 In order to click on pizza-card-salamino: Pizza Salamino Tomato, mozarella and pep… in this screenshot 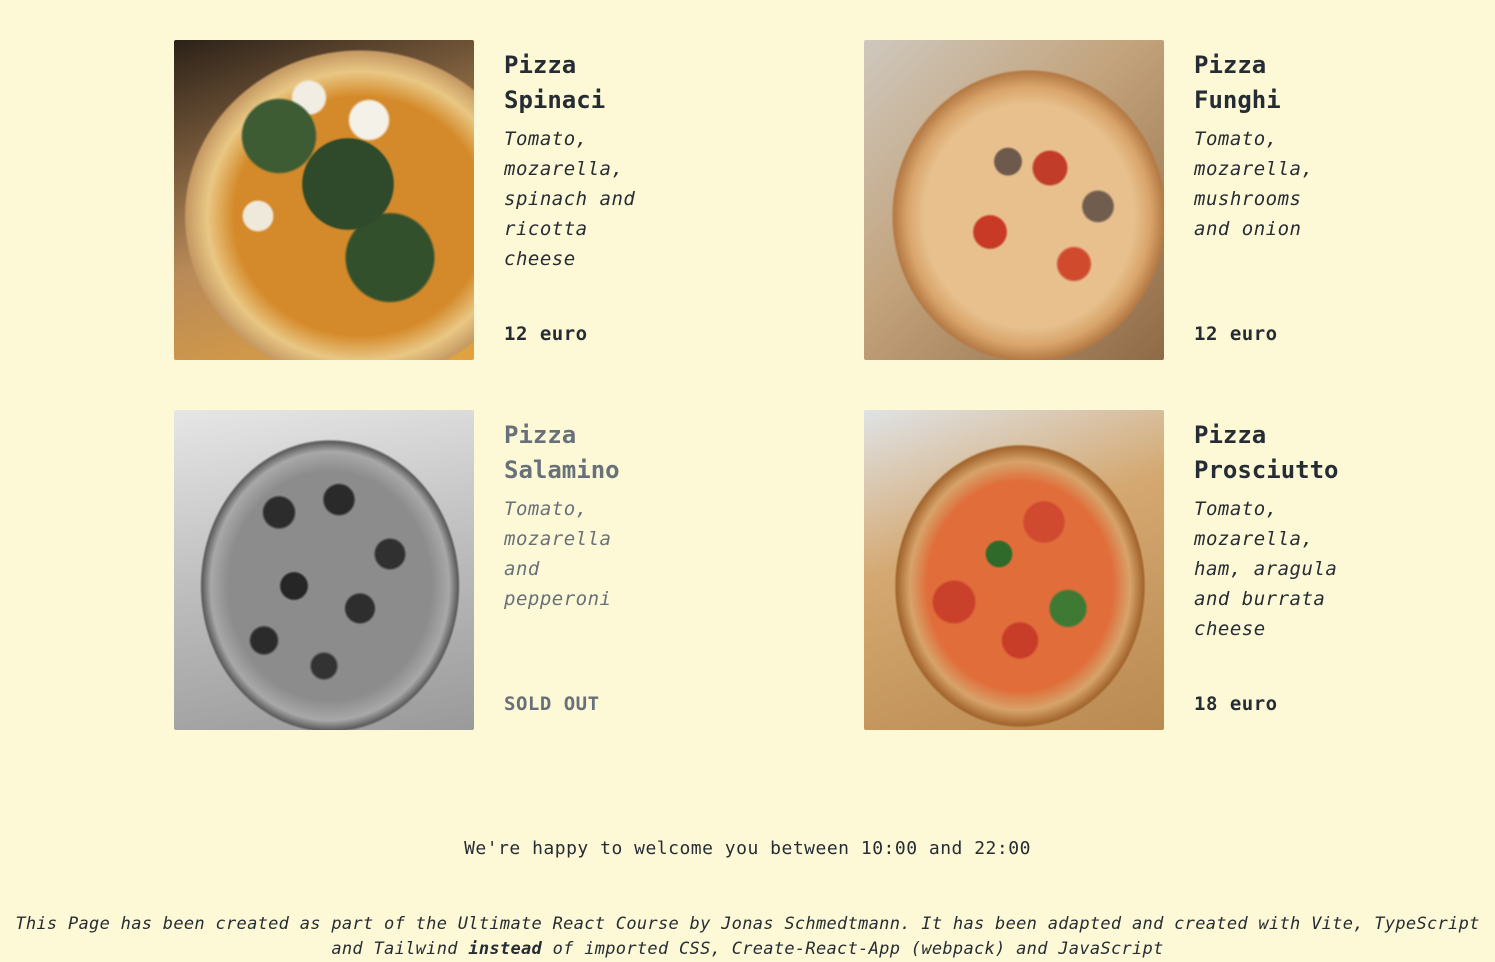, I will do `click(474, 570)`.